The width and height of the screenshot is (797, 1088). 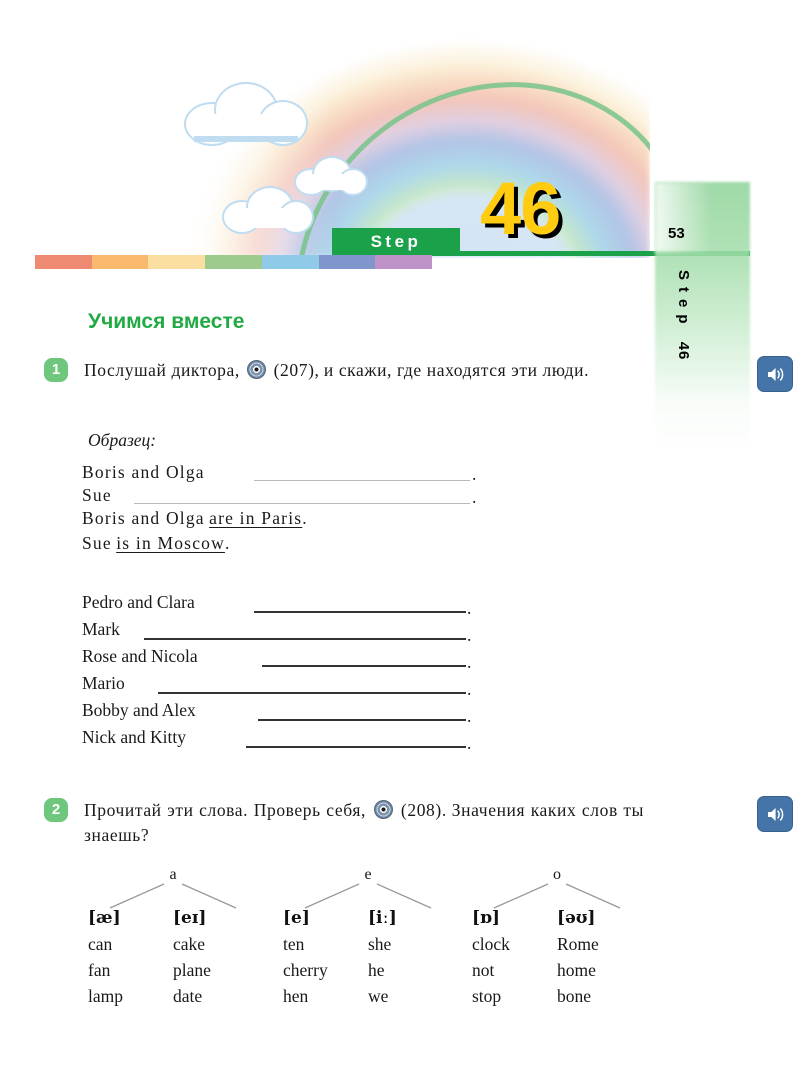 I want to click on word: we, so click(x=378, y=996).